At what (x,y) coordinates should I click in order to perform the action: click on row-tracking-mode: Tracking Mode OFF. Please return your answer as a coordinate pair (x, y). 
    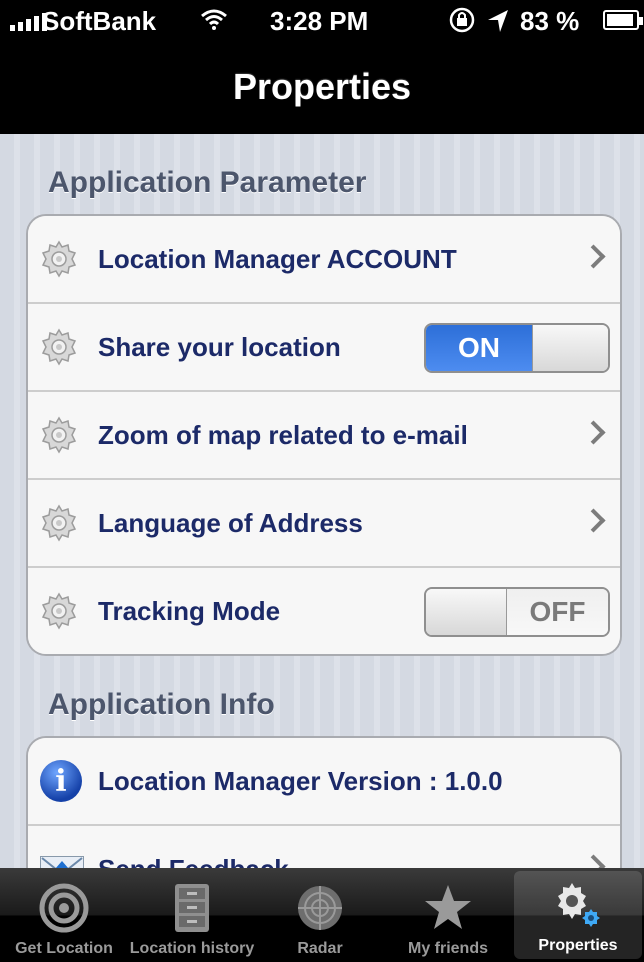
    Looking at the image, I should click on (324, 611).